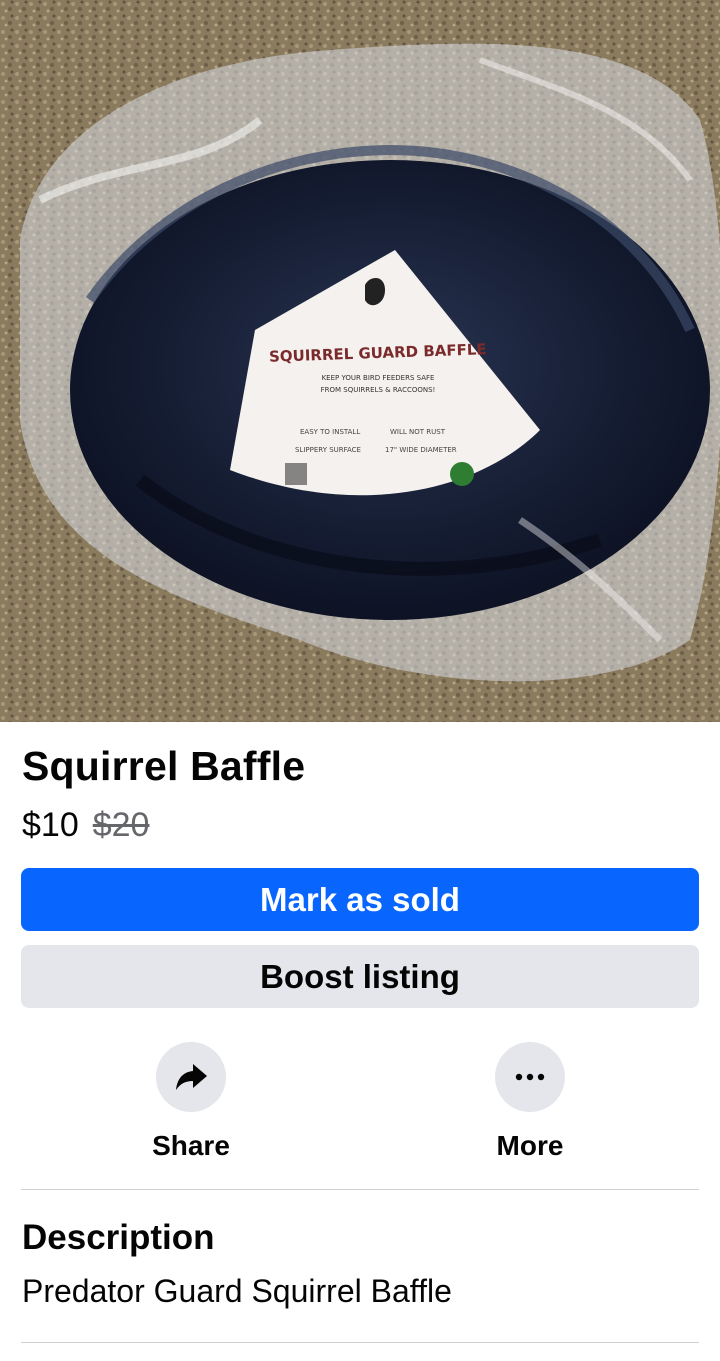  Describe the element at coordinates (378, 390) in the screenshot. I see `label-tagline-2: FROM SQUIRRELS & RACCOONS!` at that location.